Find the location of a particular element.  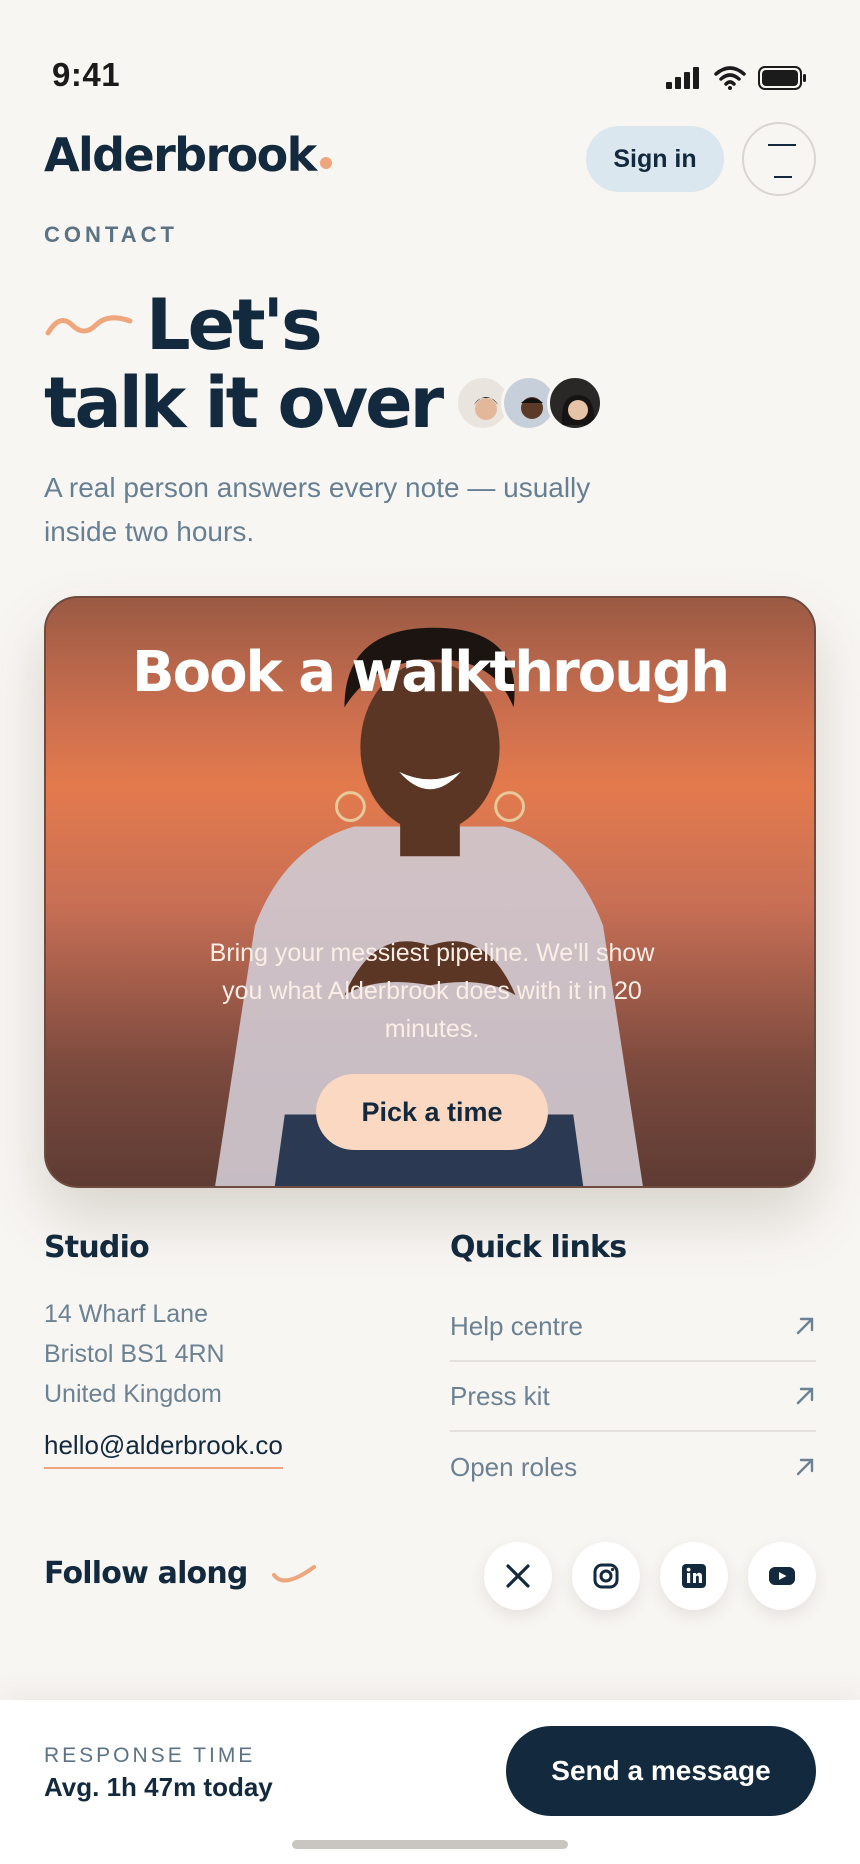

signal-icon is located at coordinates (682, 78).